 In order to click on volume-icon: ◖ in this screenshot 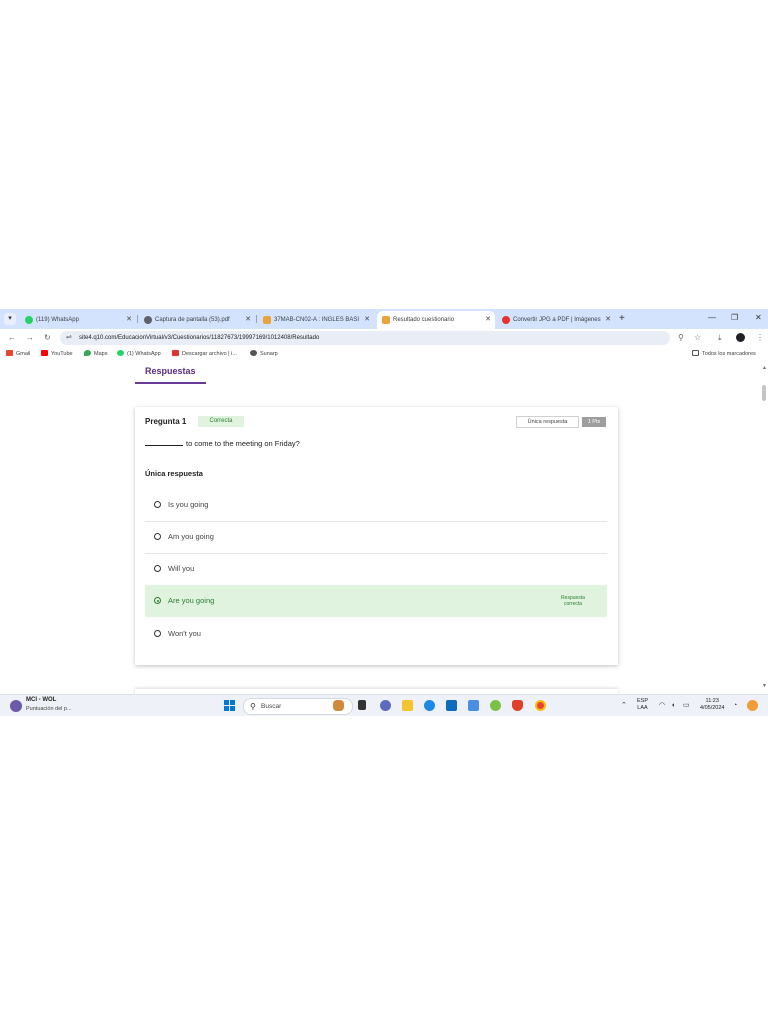, I will do `click(673, 705)`.